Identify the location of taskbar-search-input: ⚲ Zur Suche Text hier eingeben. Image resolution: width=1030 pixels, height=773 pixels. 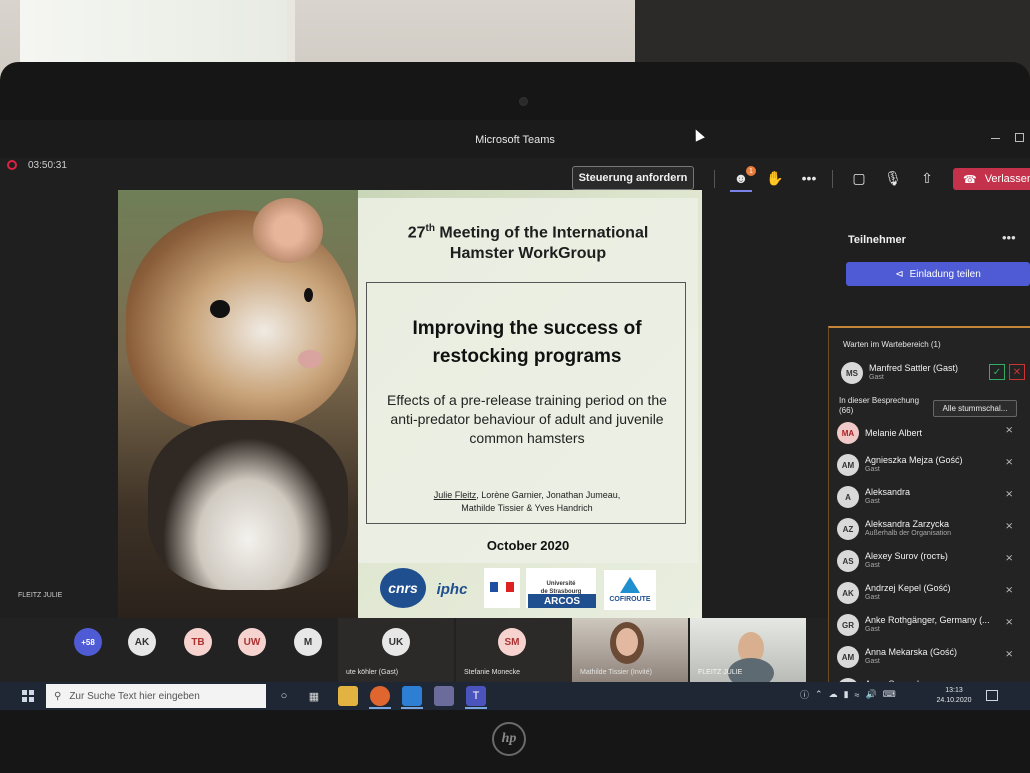
(156, 696).